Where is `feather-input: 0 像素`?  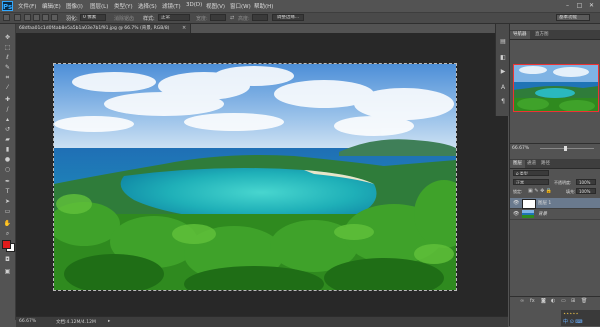
feather-input: 0 像素 is located at coordinates (93, 17).